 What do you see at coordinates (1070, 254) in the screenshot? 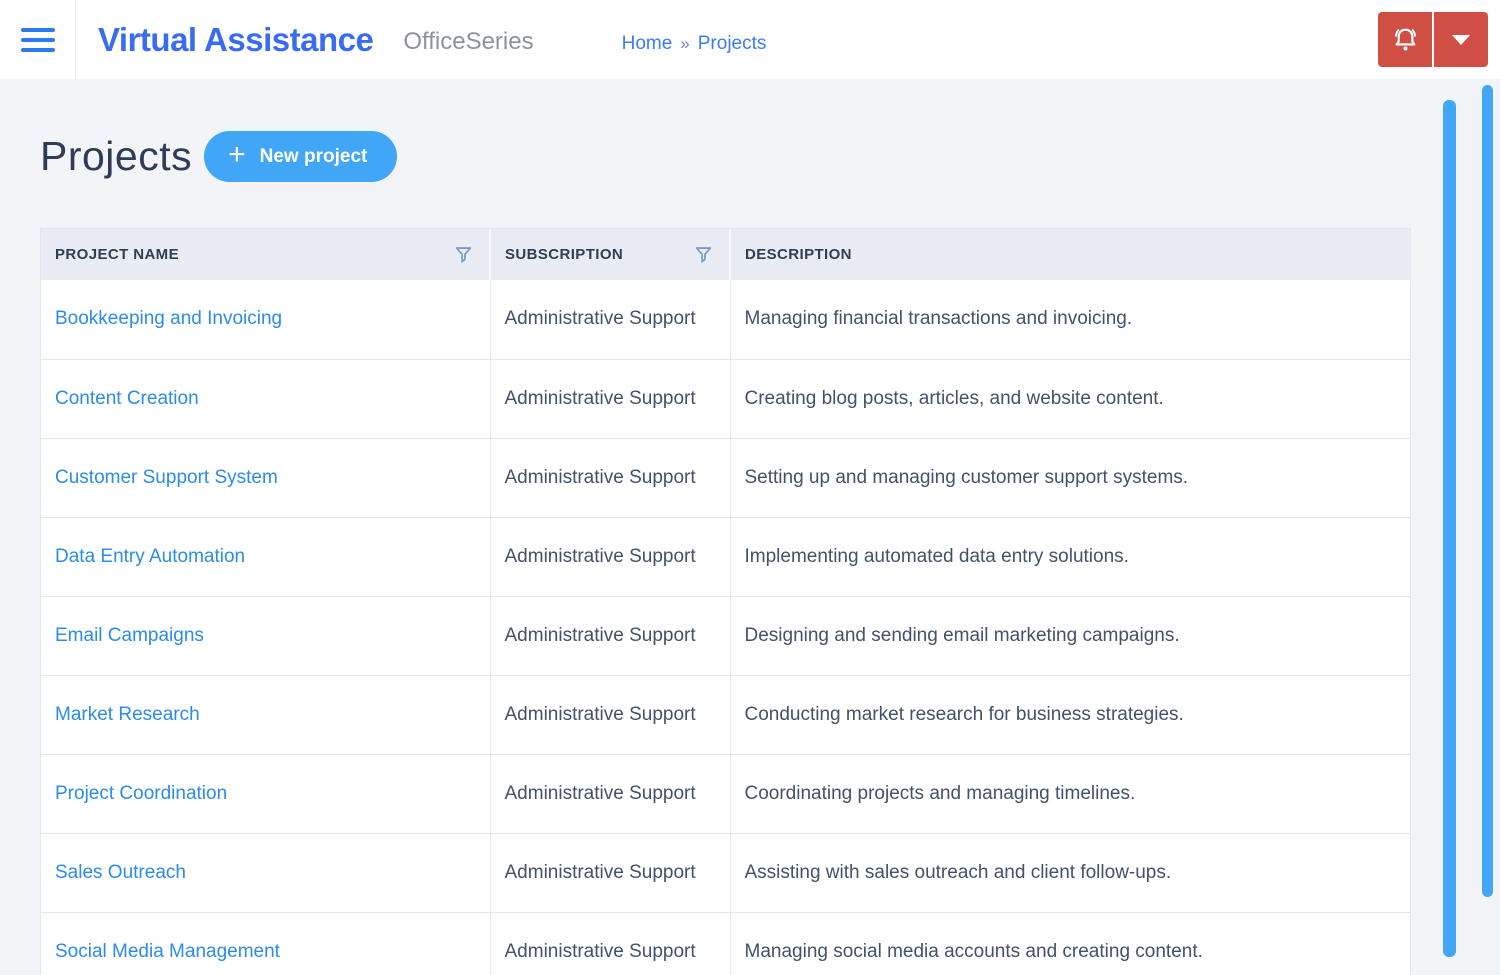
I see `column-header-description: DESCRIPTION` at bounding box center [1070, 254].